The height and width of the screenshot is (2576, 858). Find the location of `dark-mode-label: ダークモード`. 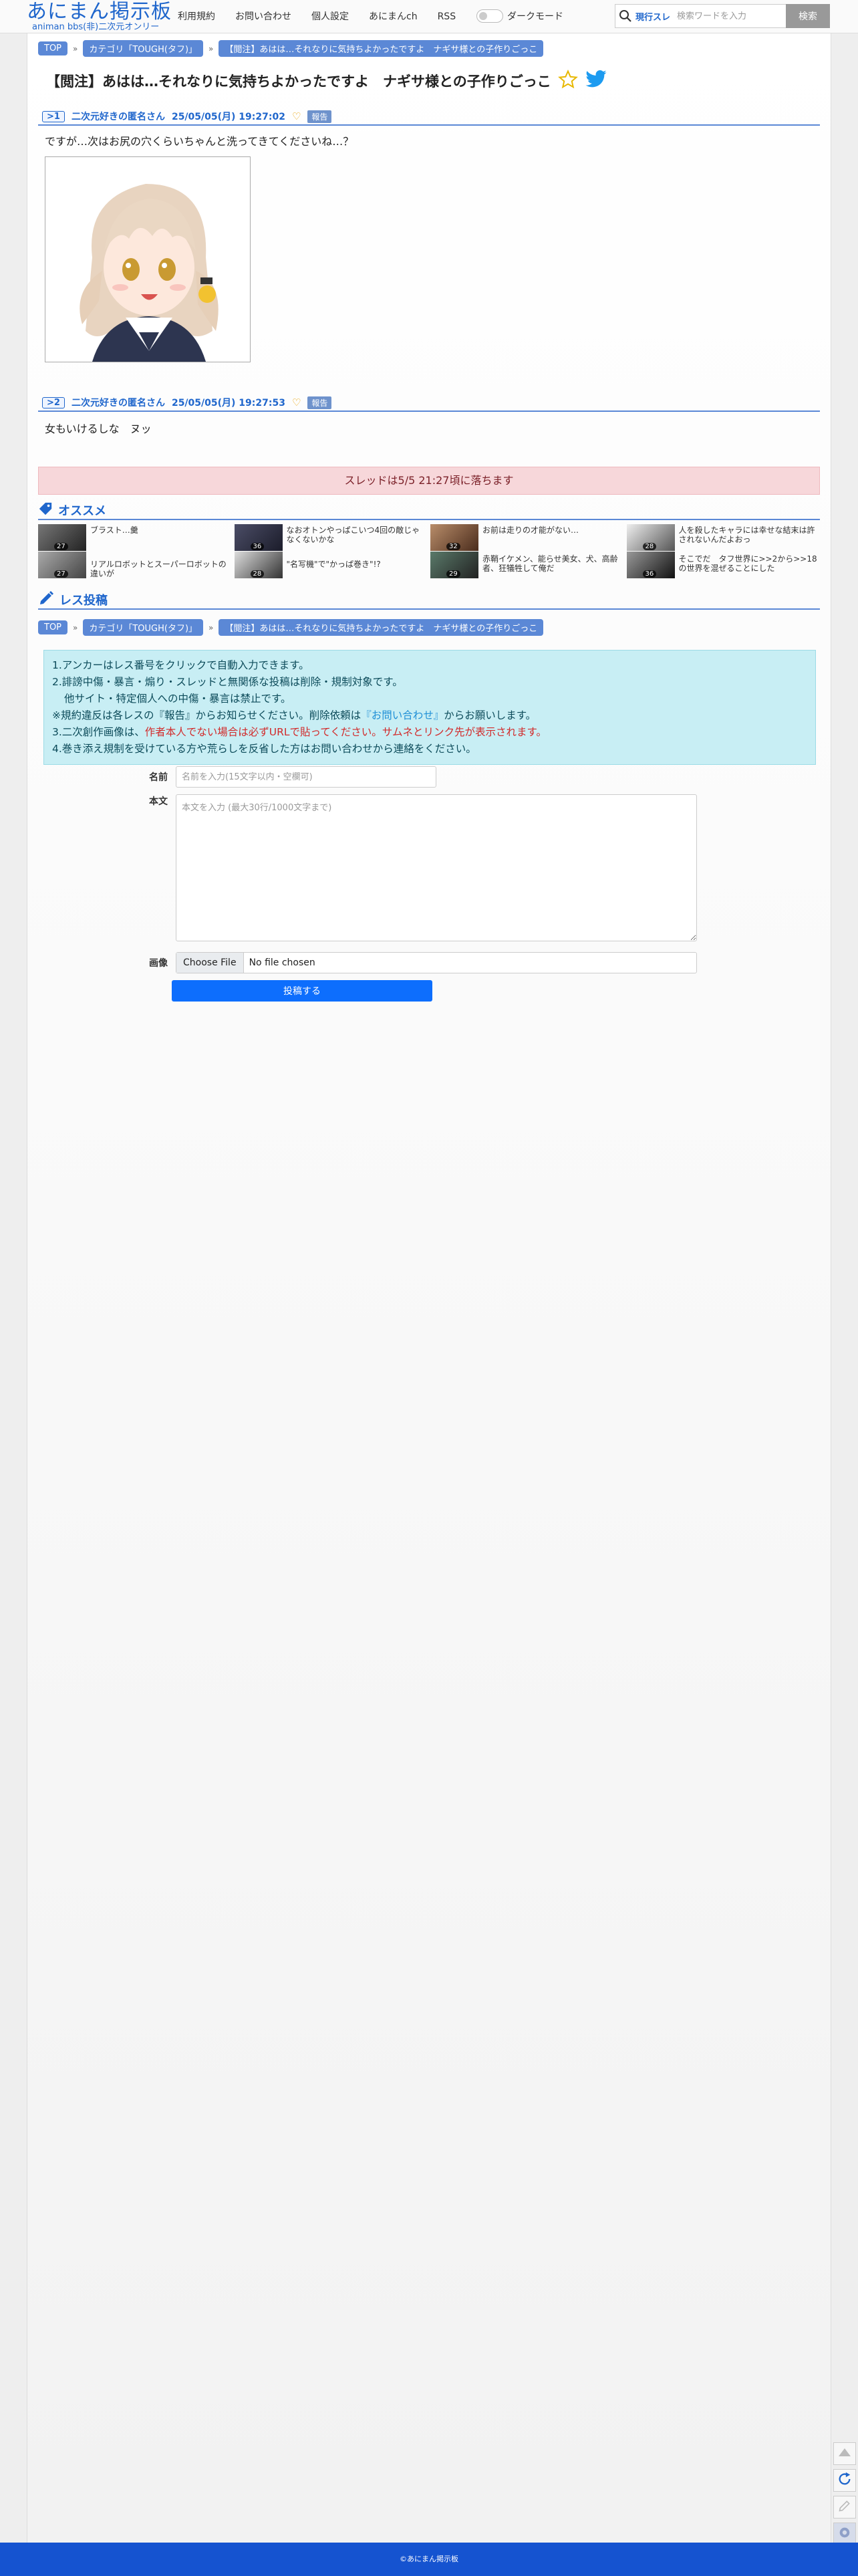

dark-mode-label: ダークモード is located at coordinates (535, 16).